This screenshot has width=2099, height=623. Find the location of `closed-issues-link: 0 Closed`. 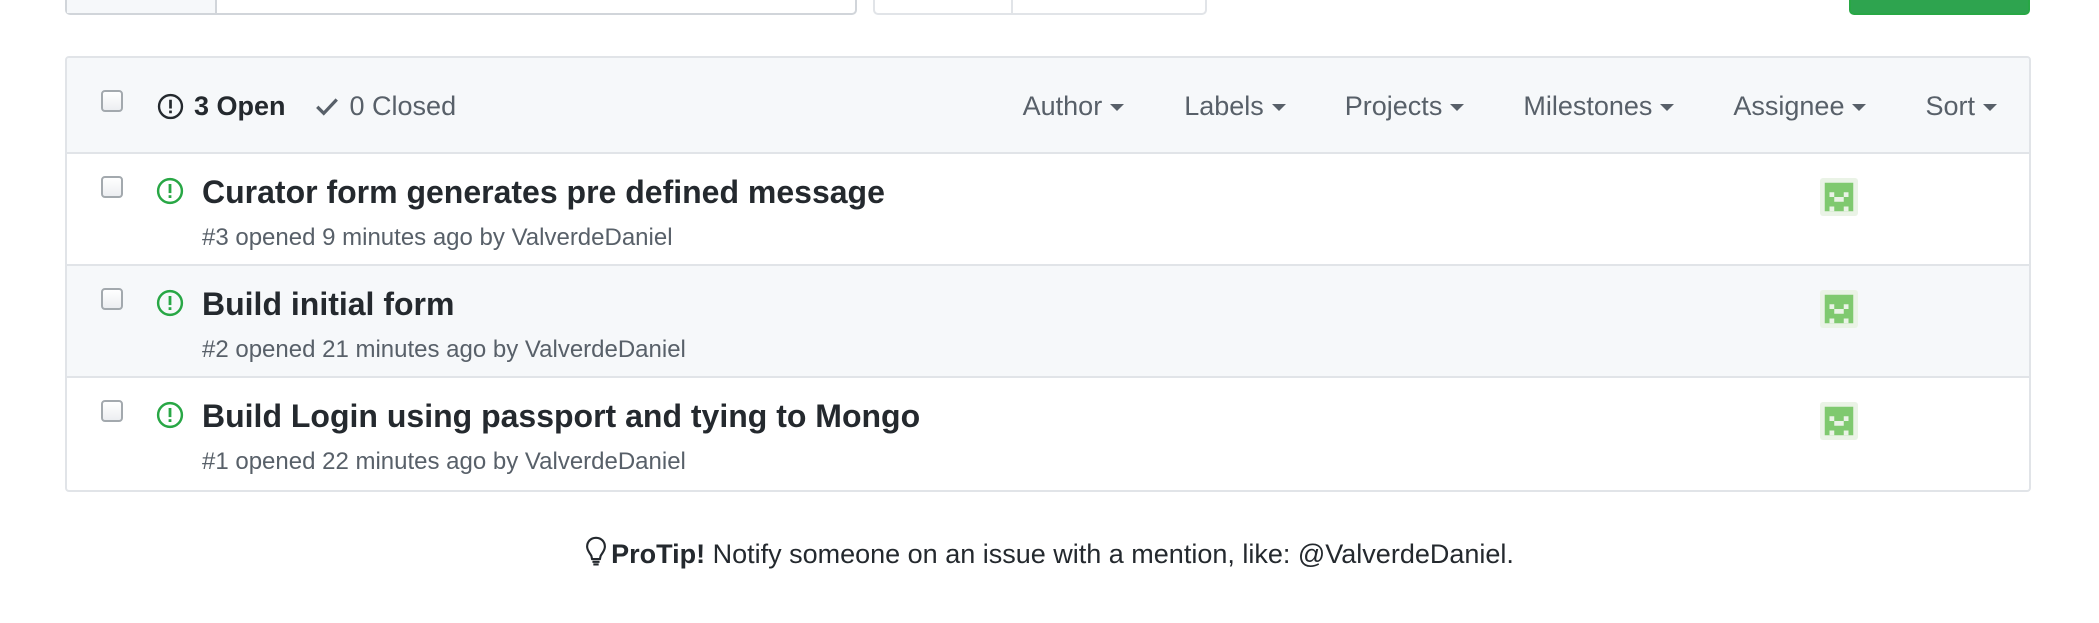

closed-issues-link: 0 Closed is located at coordinates (385, 106).